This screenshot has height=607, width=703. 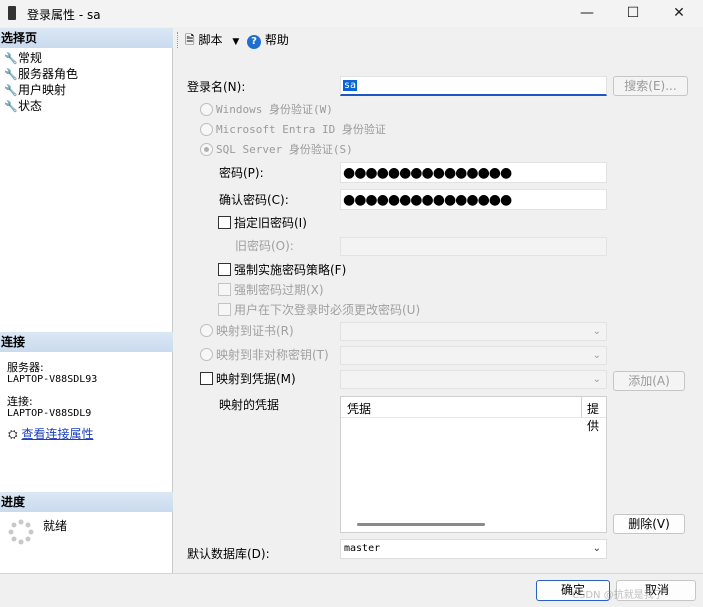 What do you see at coordinates (276, 40) in the screenshot?
I see `help-label: 帮助` at bounding box center [276, 40].